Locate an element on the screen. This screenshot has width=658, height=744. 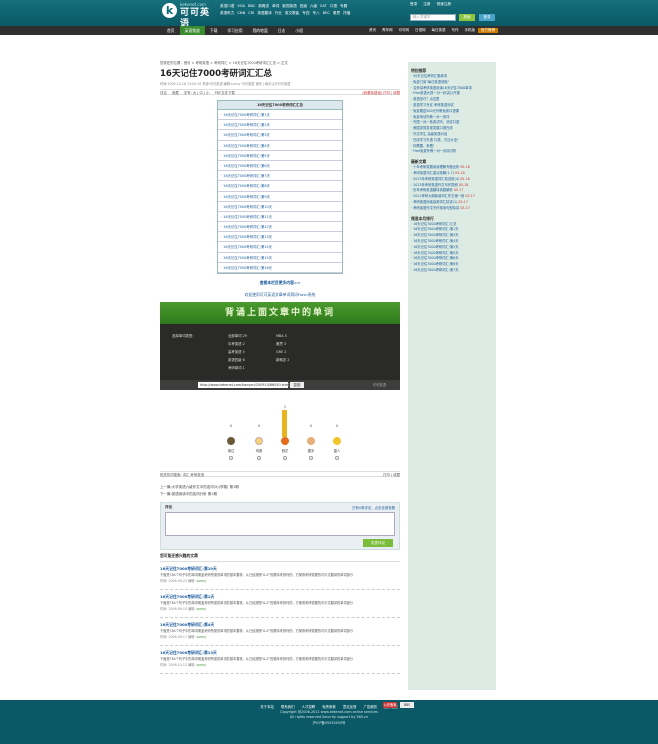
top-nav-link: 六级 is located at coordinates (313, 6).